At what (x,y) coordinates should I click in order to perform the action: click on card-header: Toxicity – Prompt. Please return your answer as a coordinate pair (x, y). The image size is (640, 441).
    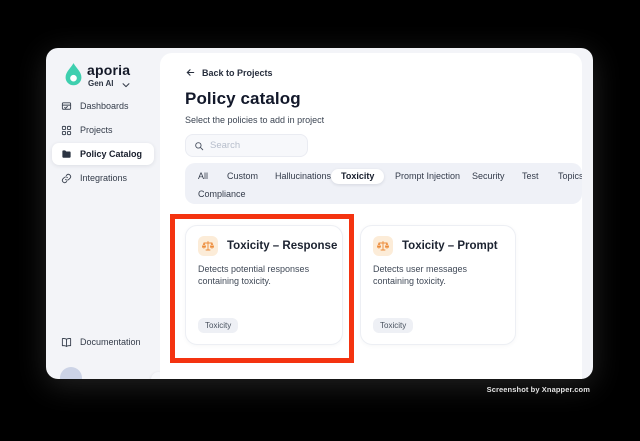
    Looking at the image, I should click on (435, 246).